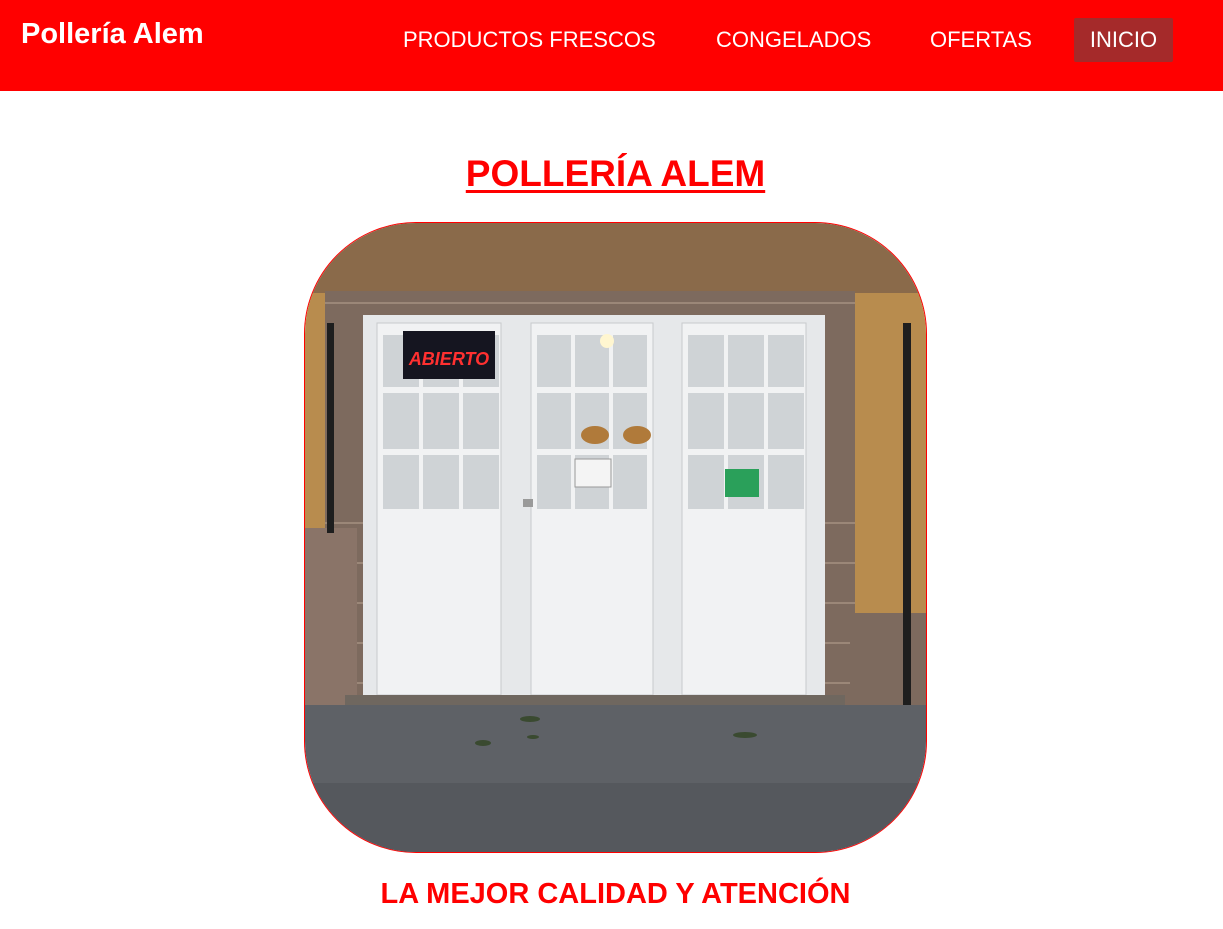  Describe the element at coordinates (907, 520) in the screenshot. I see `drainpipe-right` at that location.